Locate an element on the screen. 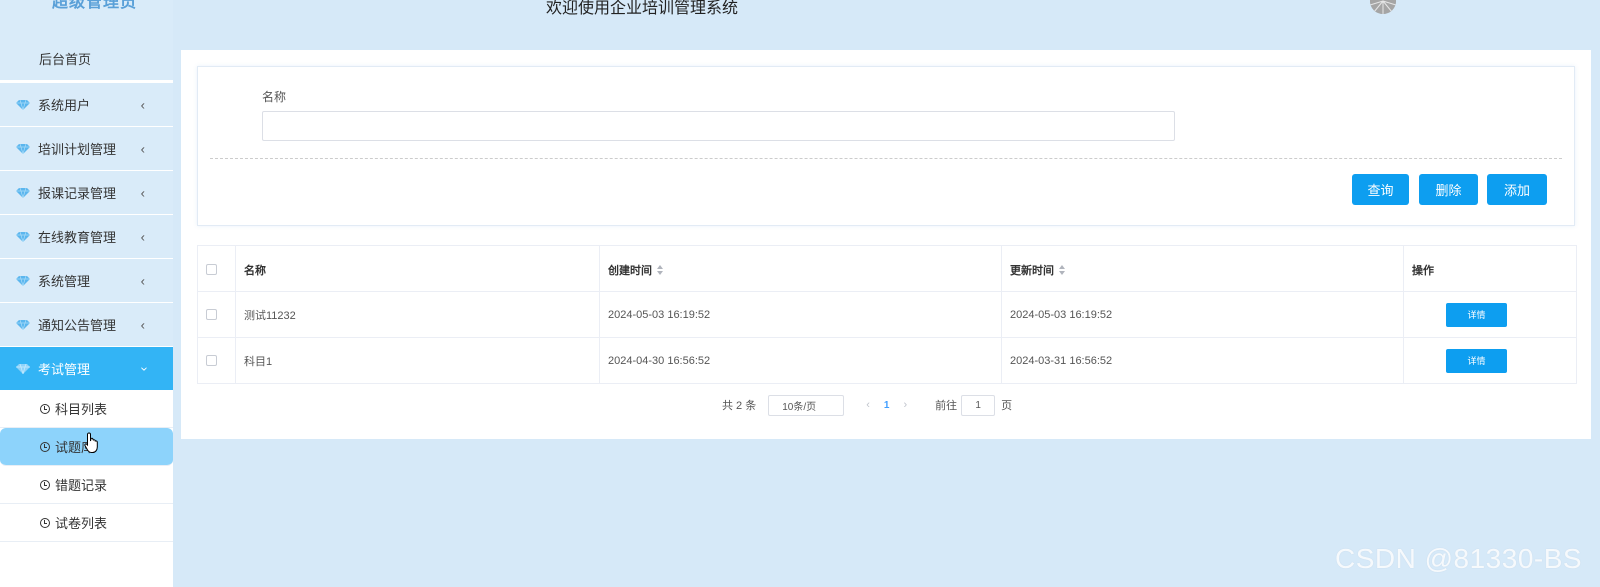 Image resolution: width=1600 pixels, height=587 pixels. page-suffix: 页 is located at coordinates (1007, 406).